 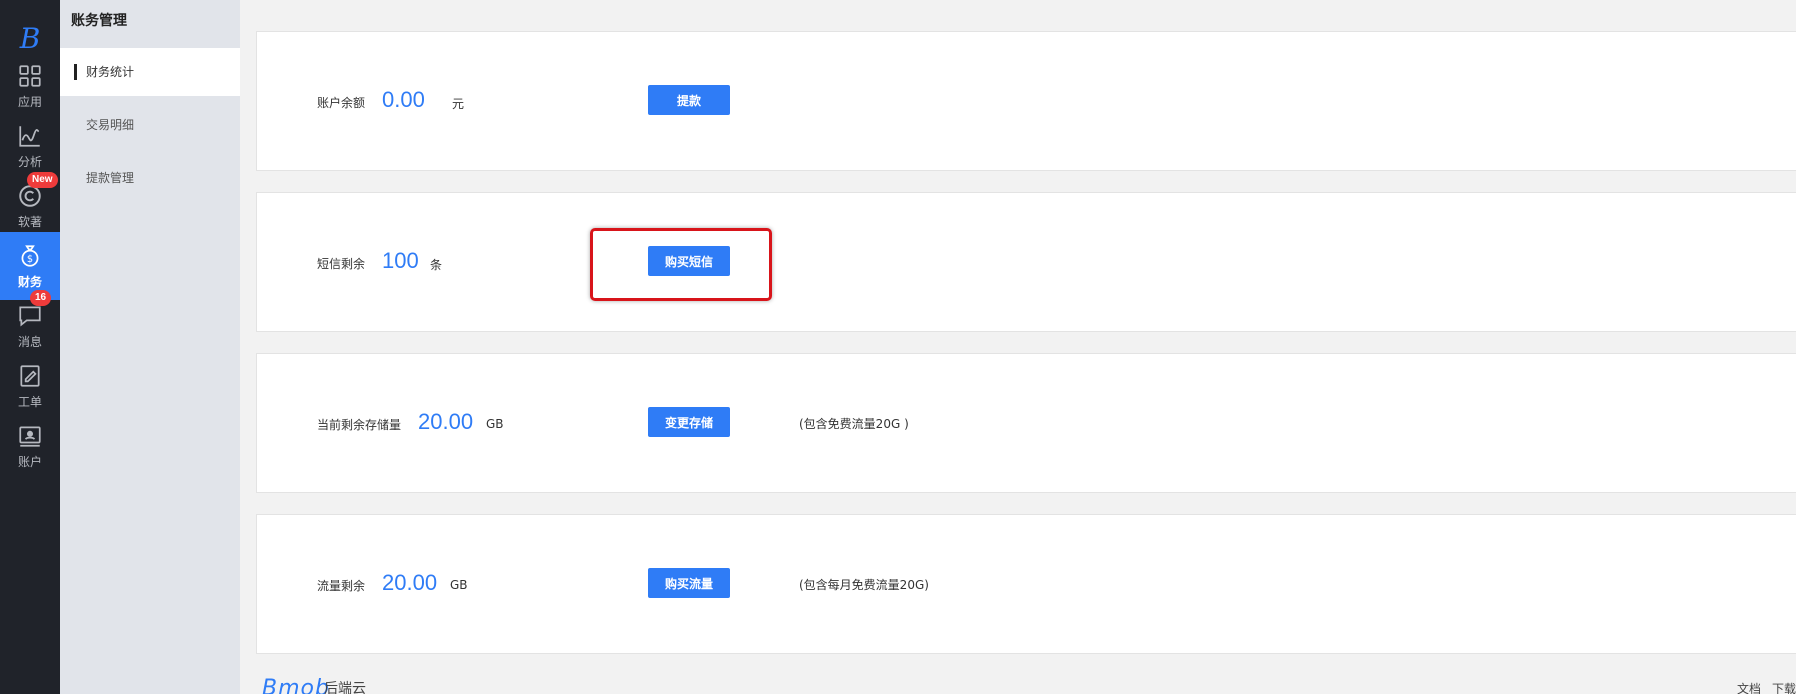 What do you see at coordinates (30, 375) in the screenshot?
I see `edit-doc-icon` at bounding box center [30, 375].